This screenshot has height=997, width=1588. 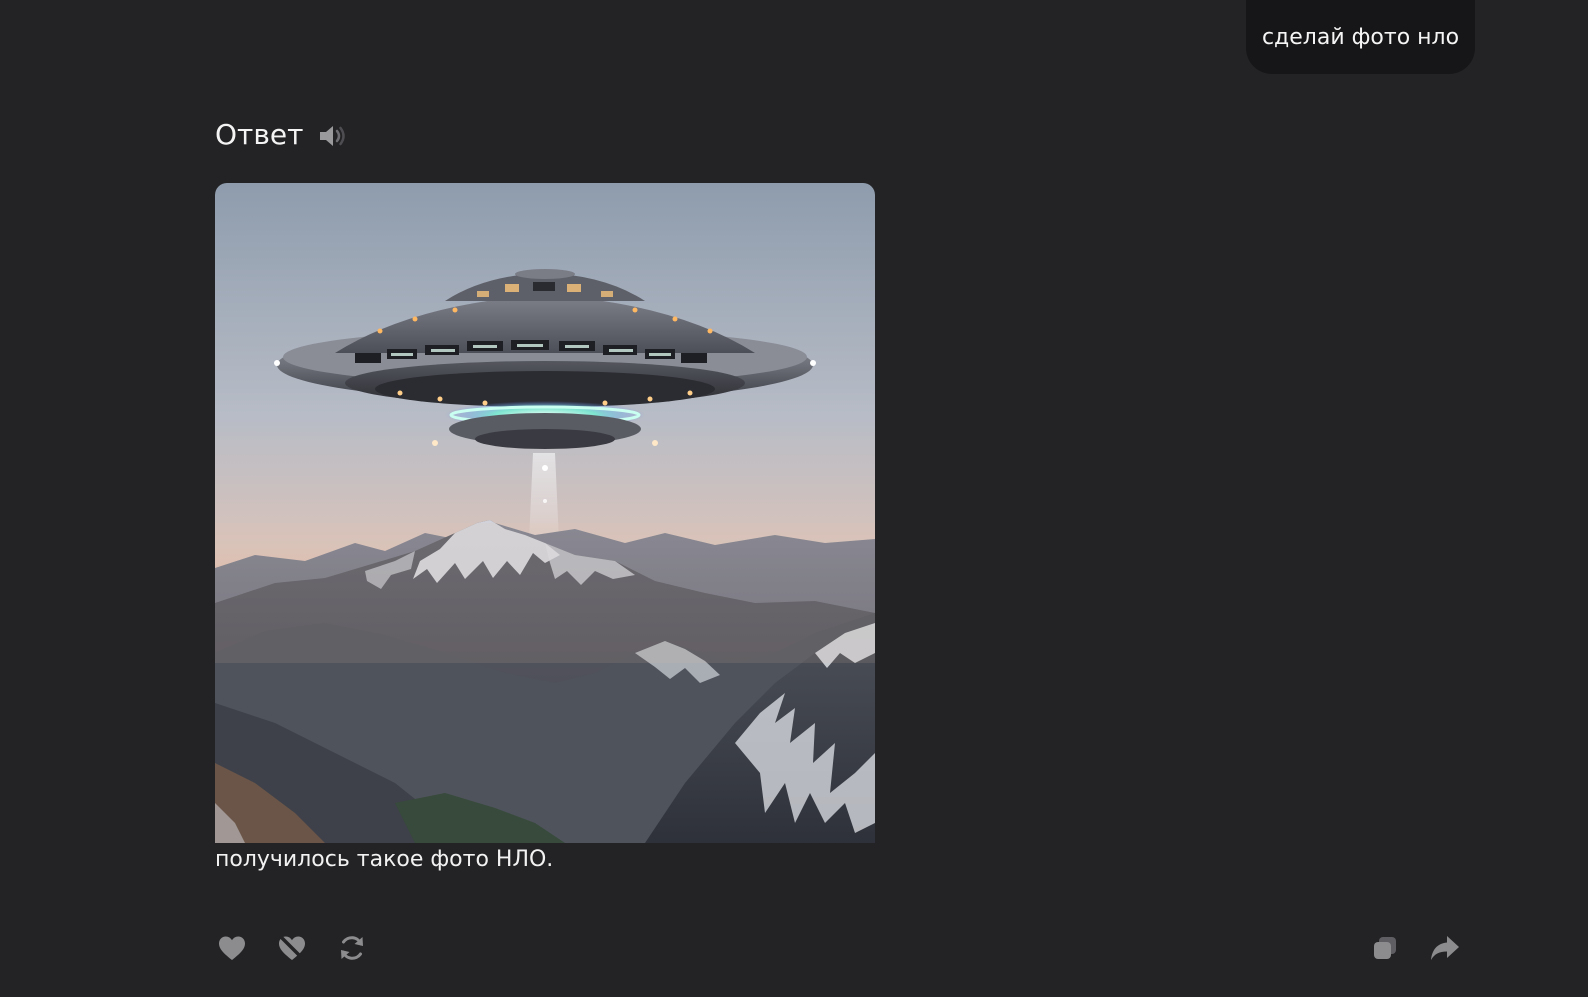 I want to click on copy-icon, so click(x=1385, y=948).